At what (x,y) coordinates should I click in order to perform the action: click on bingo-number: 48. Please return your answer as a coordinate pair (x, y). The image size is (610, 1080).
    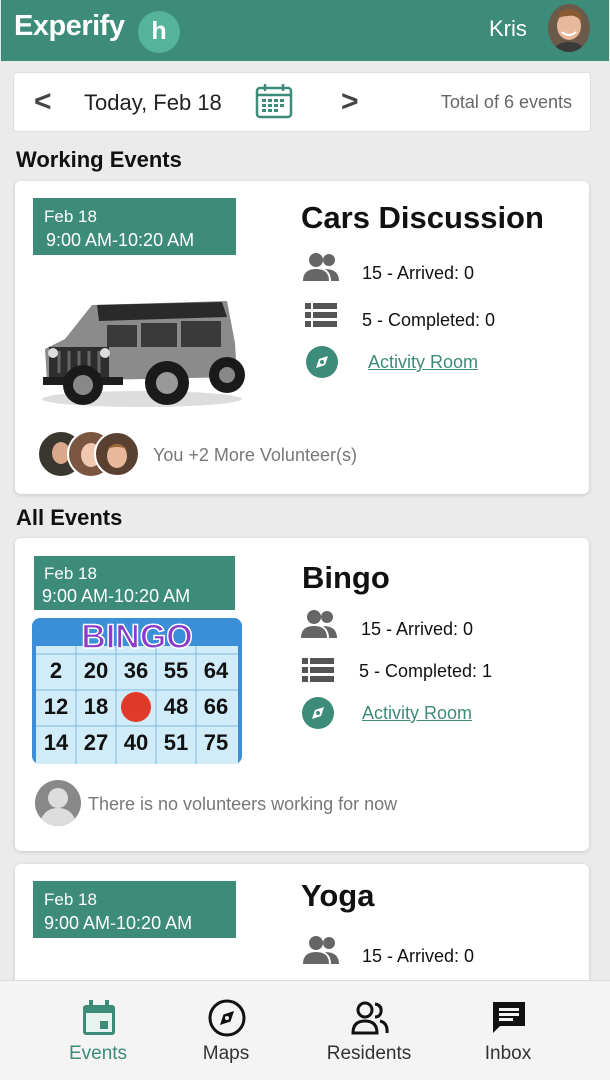
    Looking at the image, I should click on (176, 706).